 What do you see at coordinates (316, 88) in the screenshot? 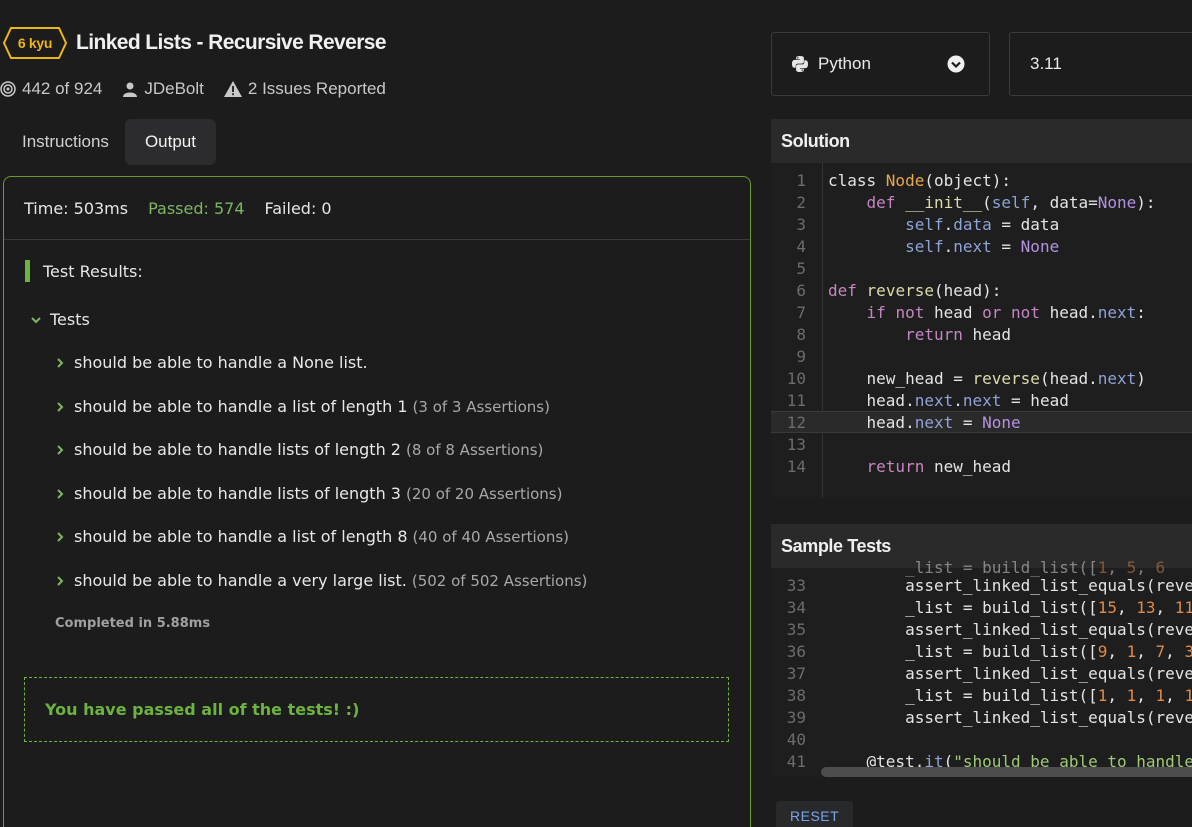
I see `issues-count: 2 Issues Reported` at bounding box center [316, 88].